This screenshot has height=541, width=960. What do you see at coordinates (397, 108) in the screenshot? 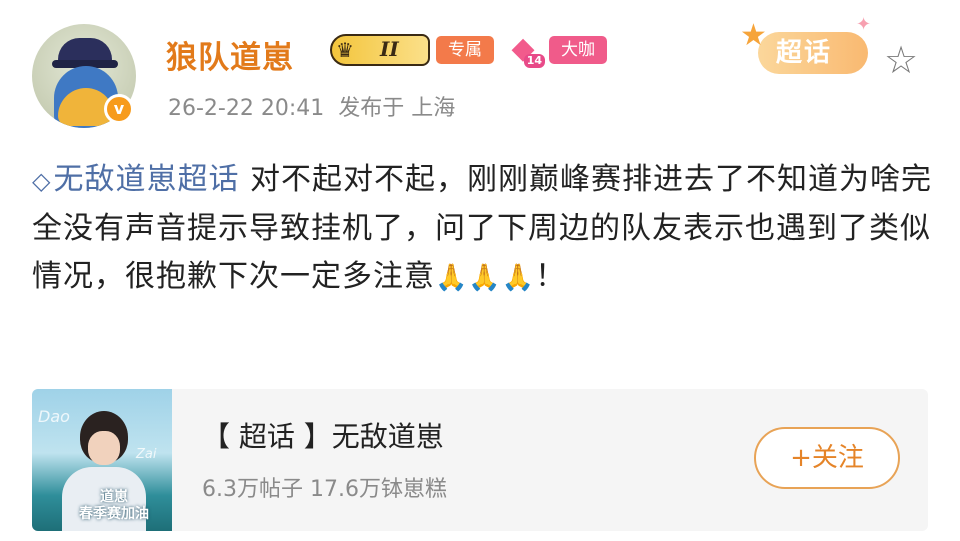
I see `post-location: 发布于 上海` at bounding box center [397, 108].